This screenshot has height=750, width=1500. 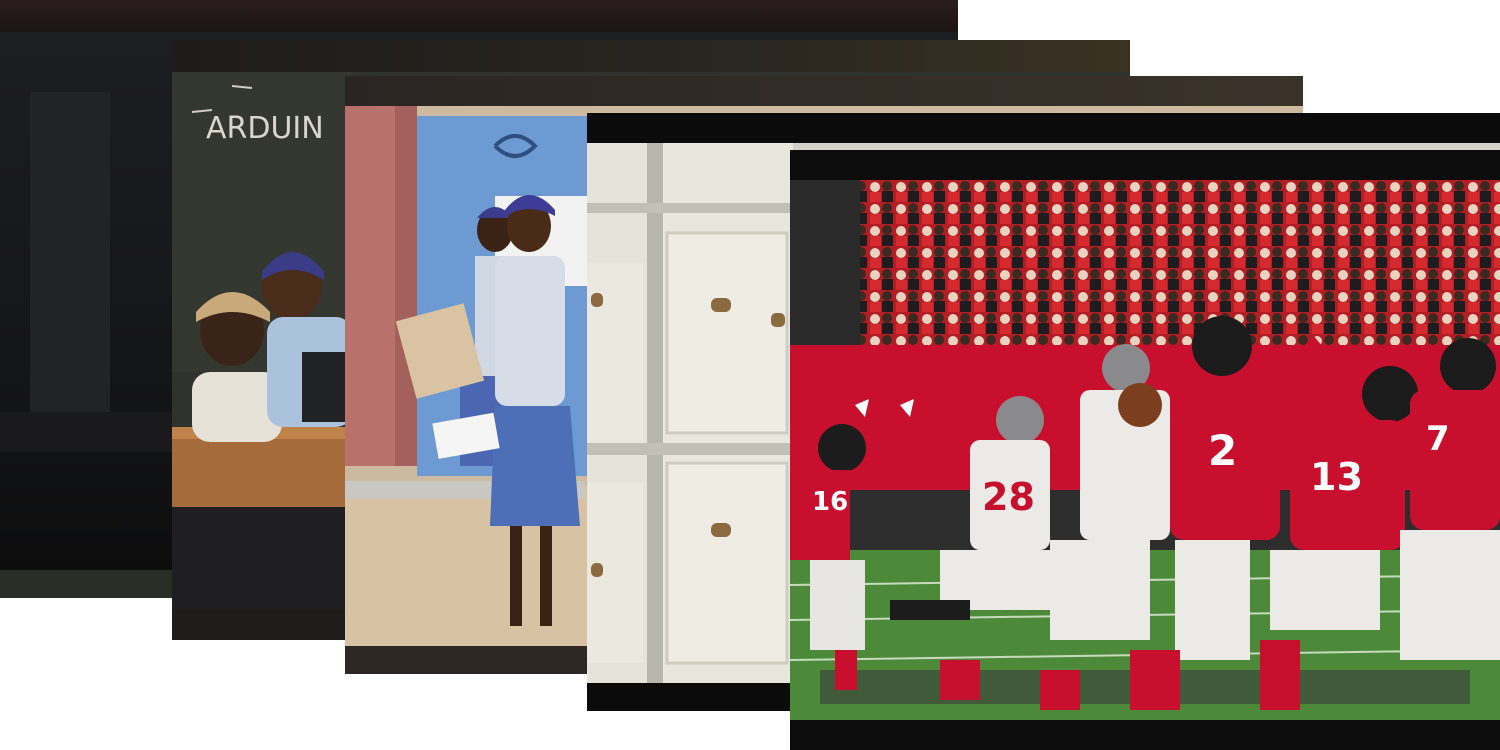 I want to click on svg-text: 28, so click(x=1008, y=497).